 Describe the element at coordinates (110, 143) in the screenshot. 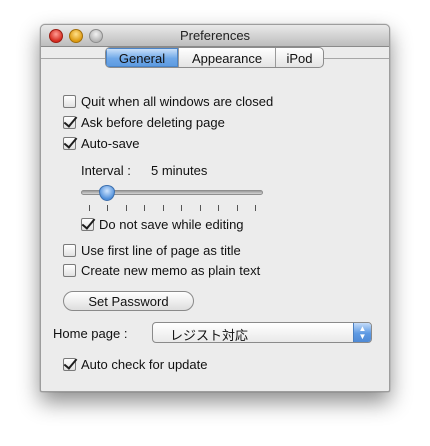

I see `auto-save-label: Auto-save` at that location.